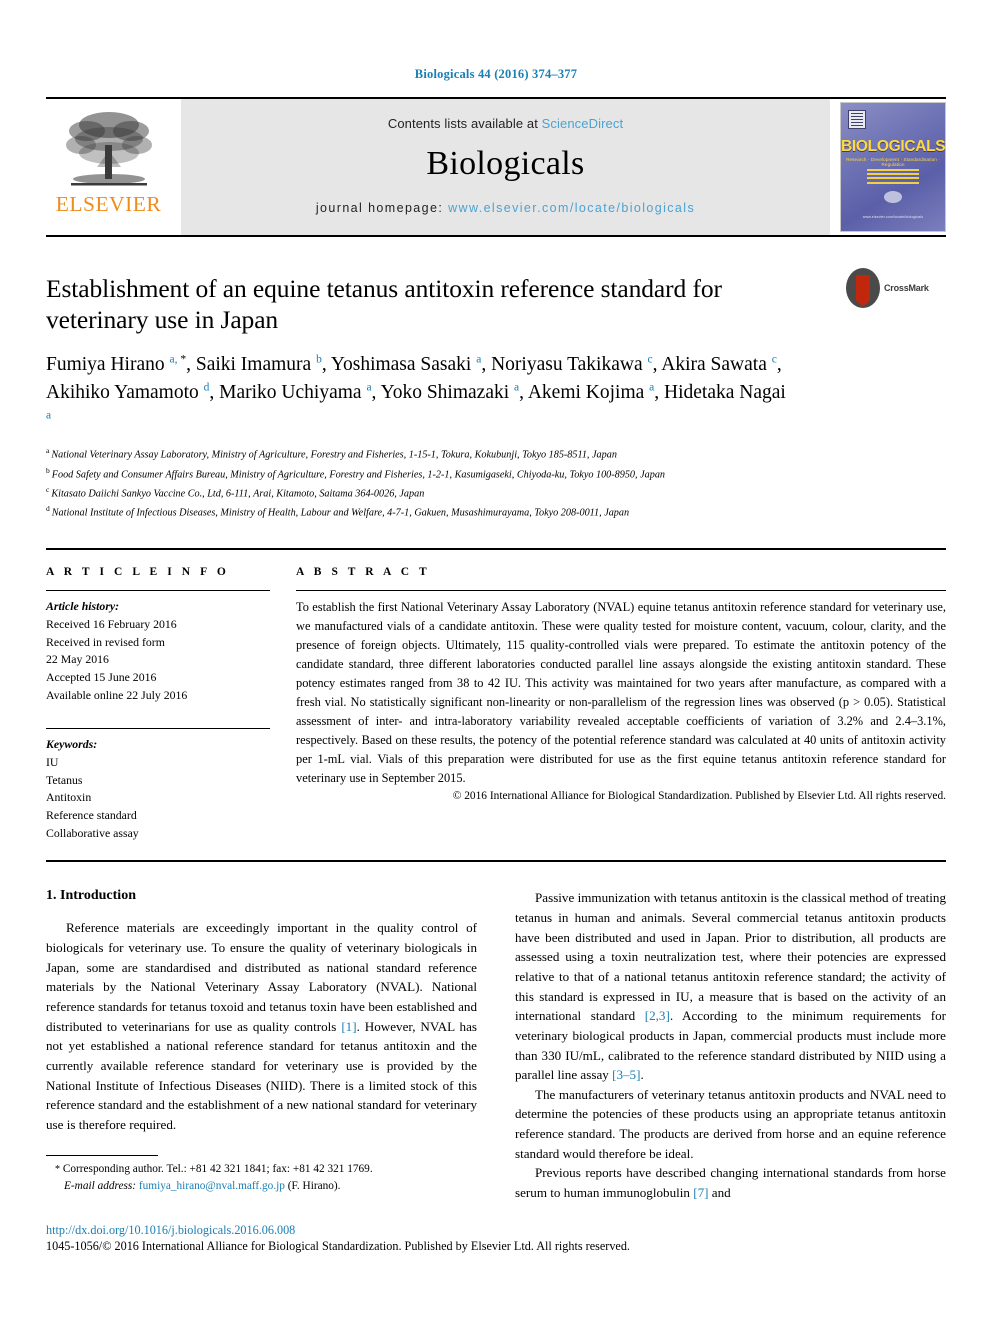  Describe the element at coordinates (92, 832) in the screenshot. I see `keyword-item: Collaborative assay` at that location.